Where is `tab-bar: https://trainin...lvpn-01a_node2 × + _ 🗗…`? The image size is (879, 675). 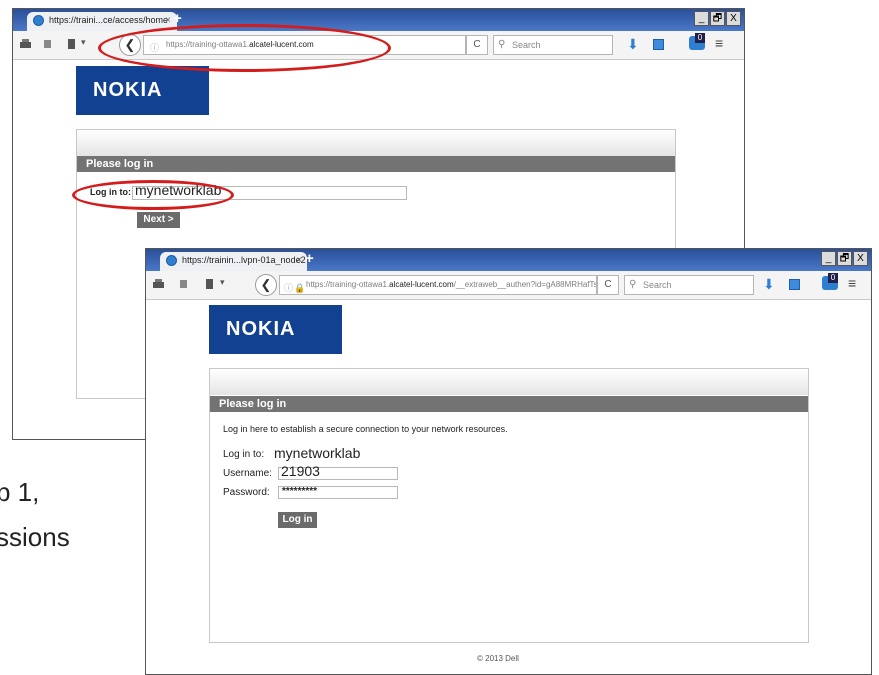
tab-bar: https://trainin...lvpn-01a_node2 × + _ 🗗… is located at coordinates (508, 260).